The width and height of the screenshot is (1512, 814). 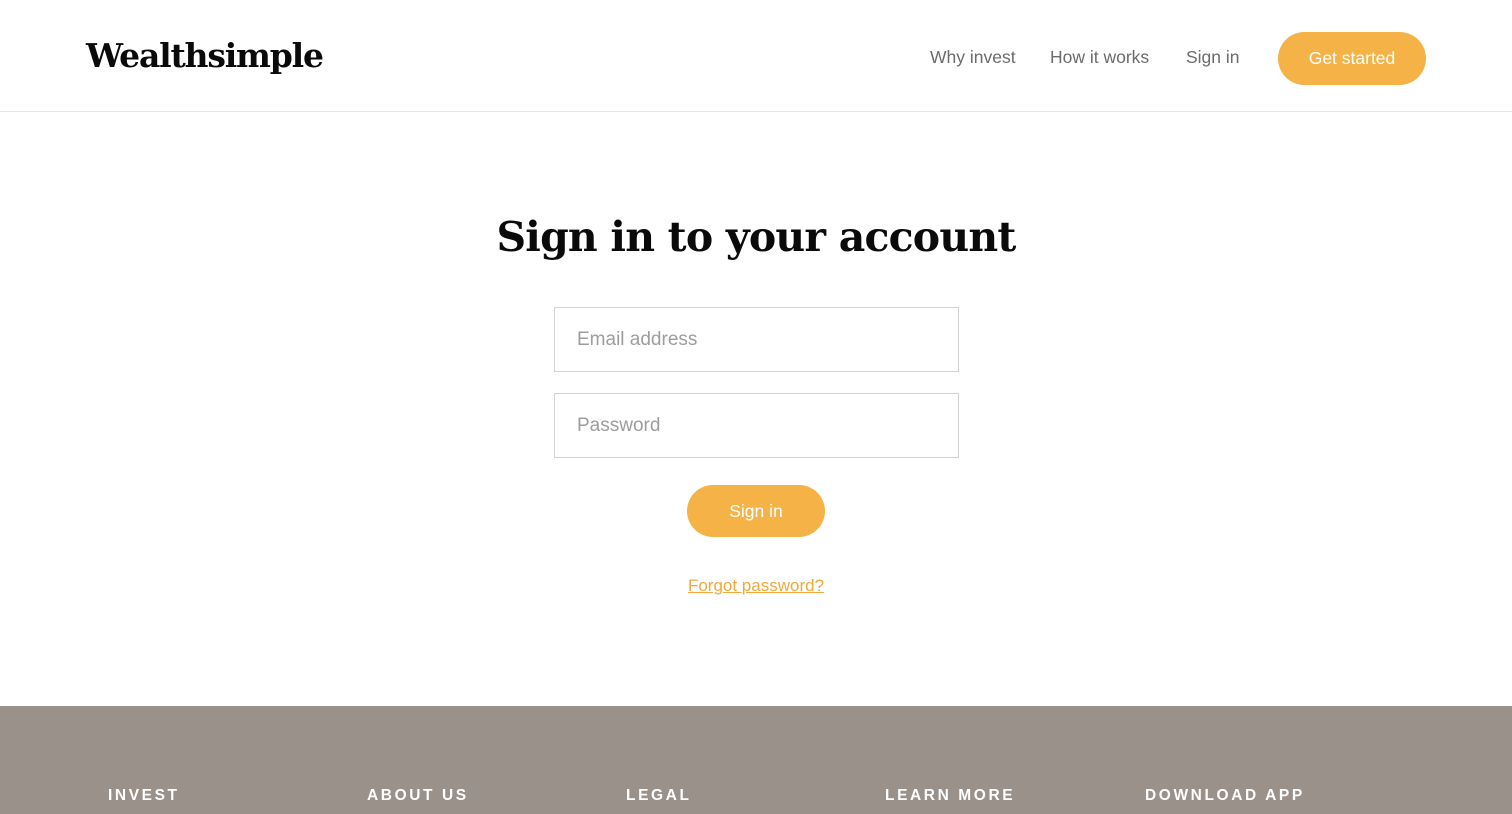 What do you see at coordinates (756, 339) in the screenshot?
I see `email-field` at bounding box center [756, 339].